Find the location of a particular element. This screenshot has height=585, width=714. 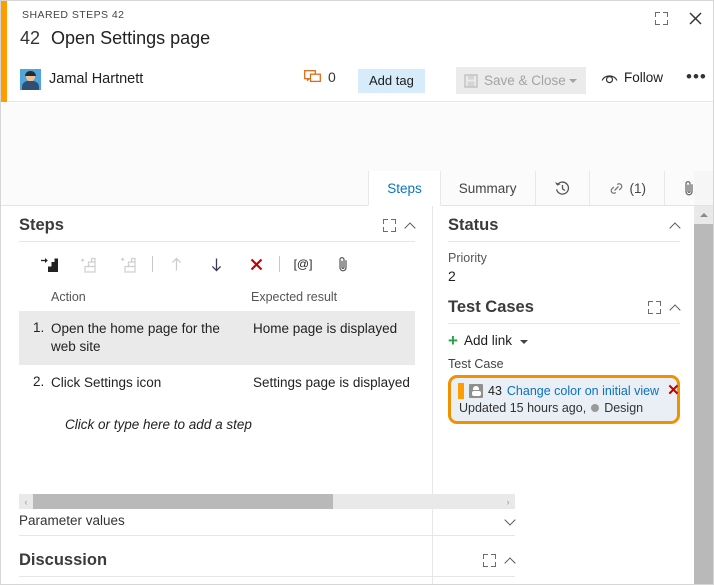

close-icon is located at coordinates (695, 18).